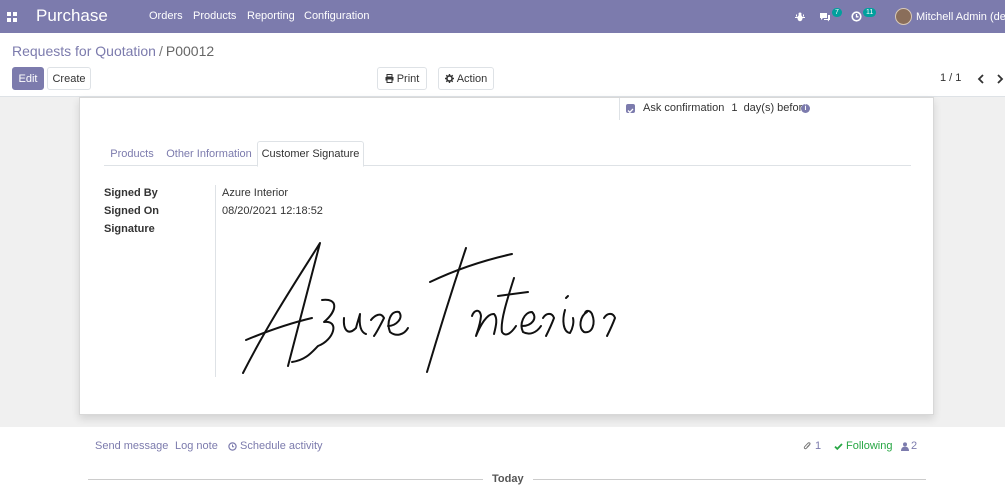 This screenshot has height=487, width=1005. I want to click on user-icon, so click(905, 446).